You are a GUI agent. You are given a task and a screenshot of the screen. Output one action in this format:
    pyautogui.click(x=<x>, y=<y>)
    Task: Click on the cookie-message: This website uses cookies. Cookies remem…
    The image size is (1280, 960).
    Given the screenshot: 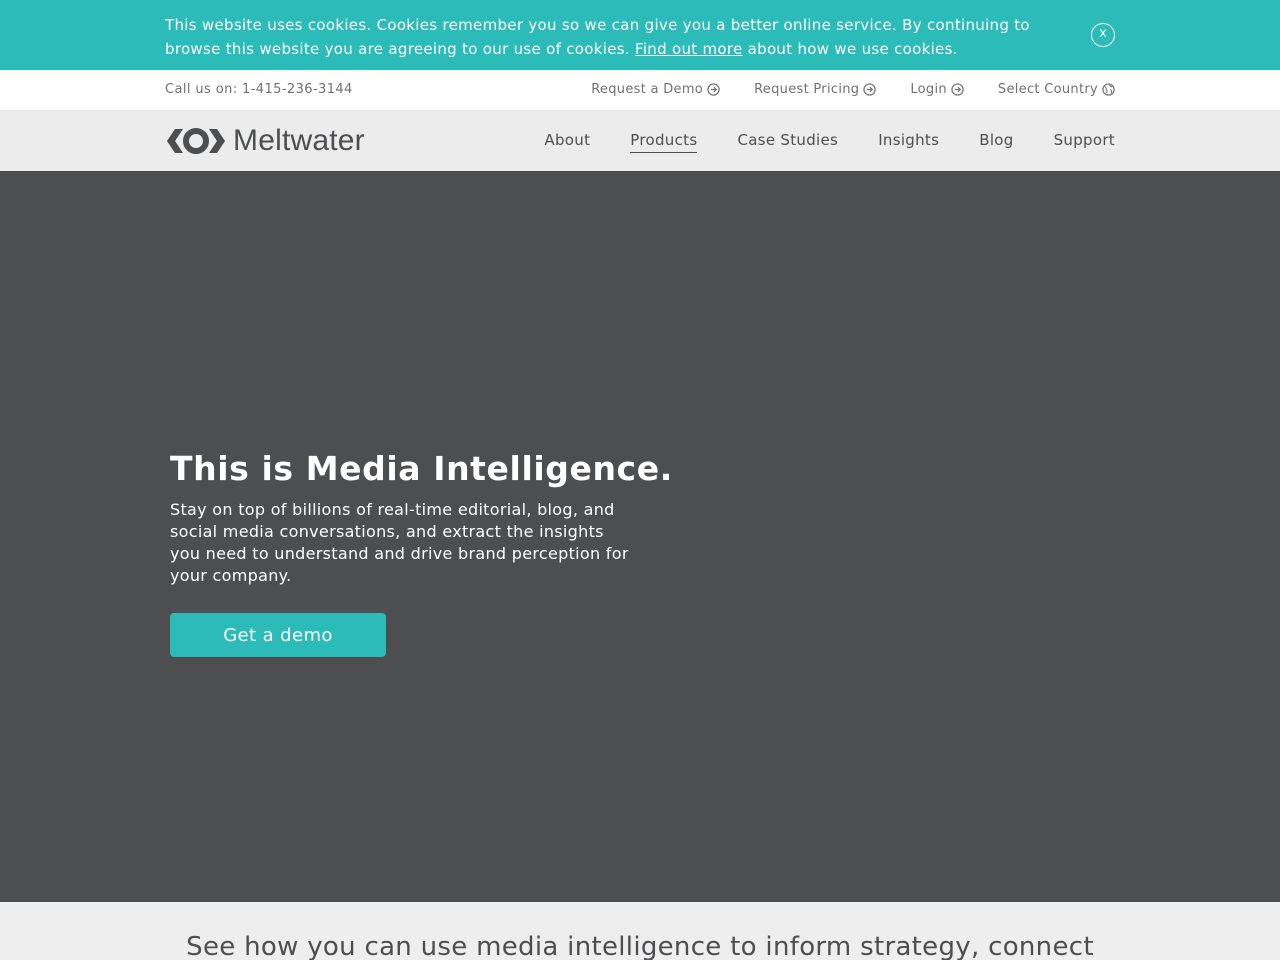 What is the action you would take?
    pyautogui.click(x=615, y=37)
    